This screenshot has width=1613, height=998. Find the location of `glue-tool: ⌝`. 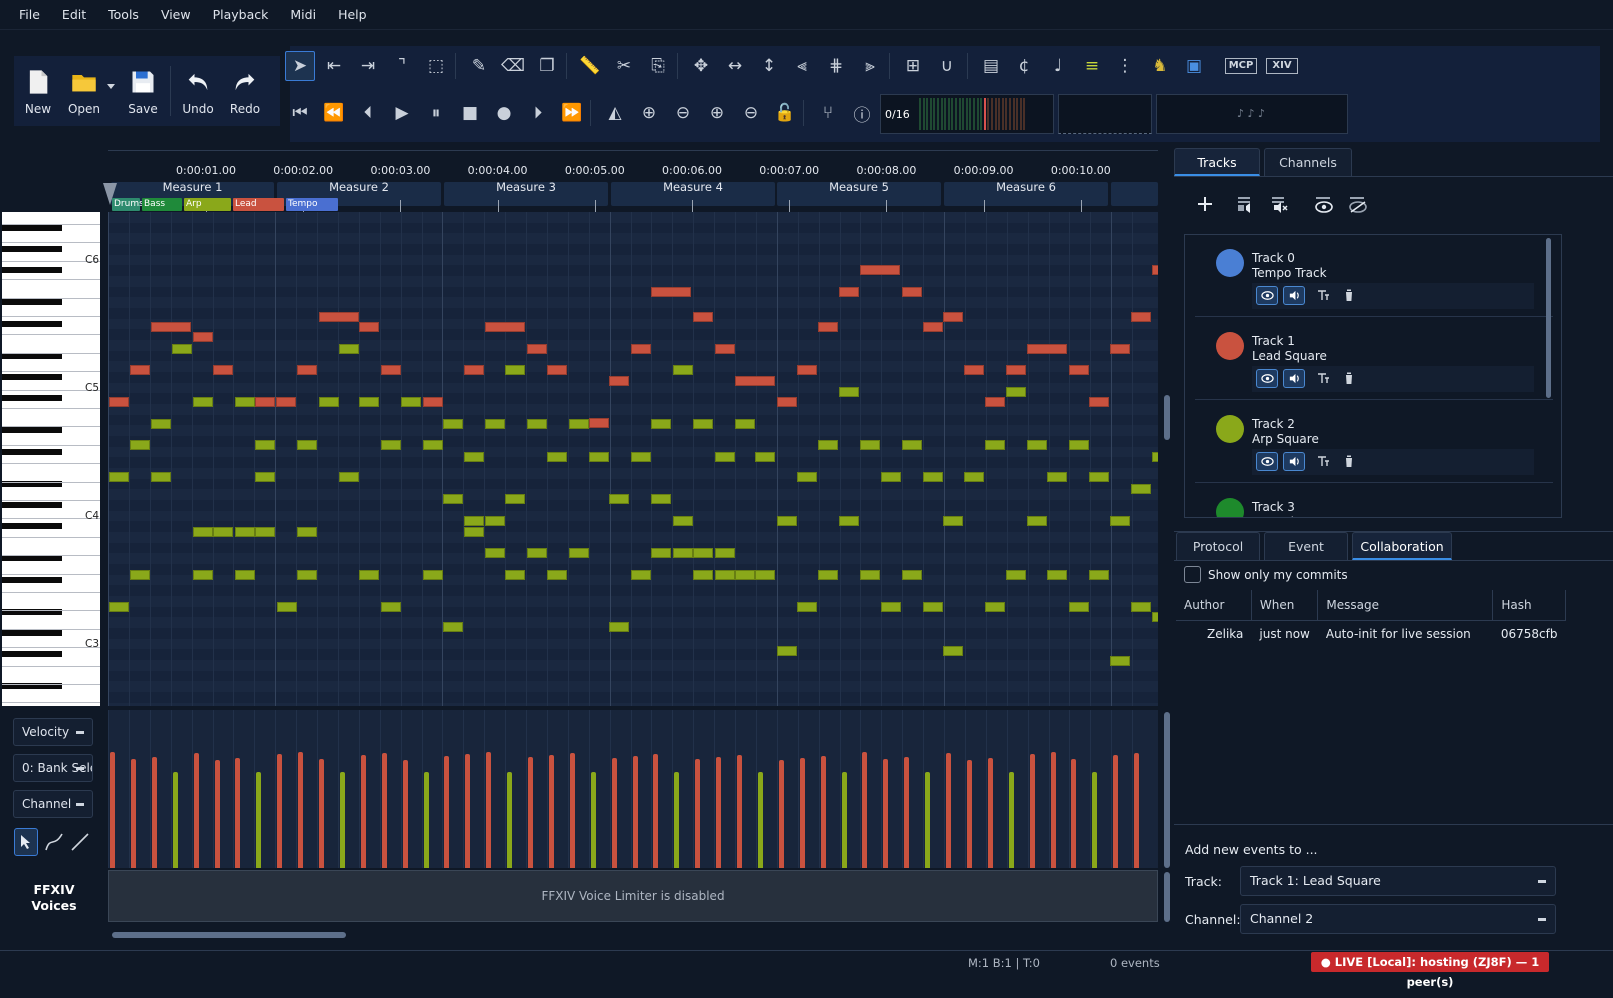

glue-tool: ⌝ is located at coordinates (402, 66).